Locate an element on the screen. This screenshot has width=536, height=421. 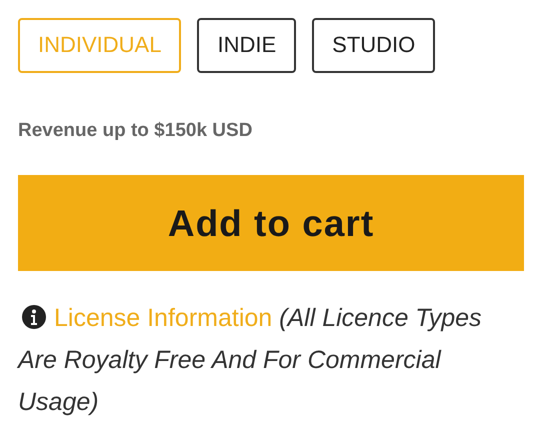
info-icon is located at coordinates (34, 317).